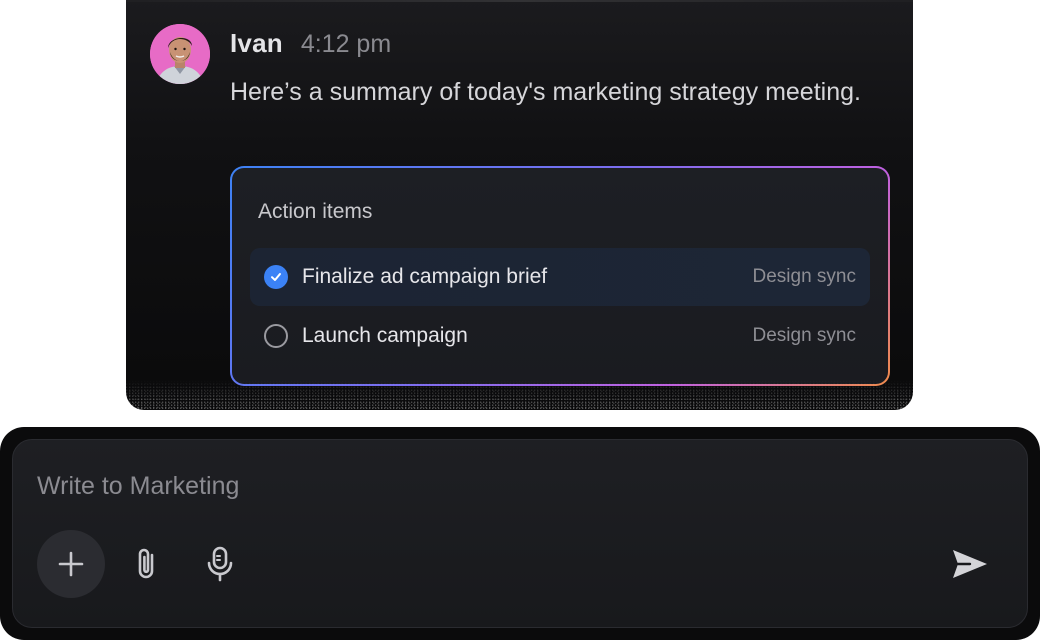 This screenshot has width=1040, height=641. I want to click on send-icon, so click(970, 564).